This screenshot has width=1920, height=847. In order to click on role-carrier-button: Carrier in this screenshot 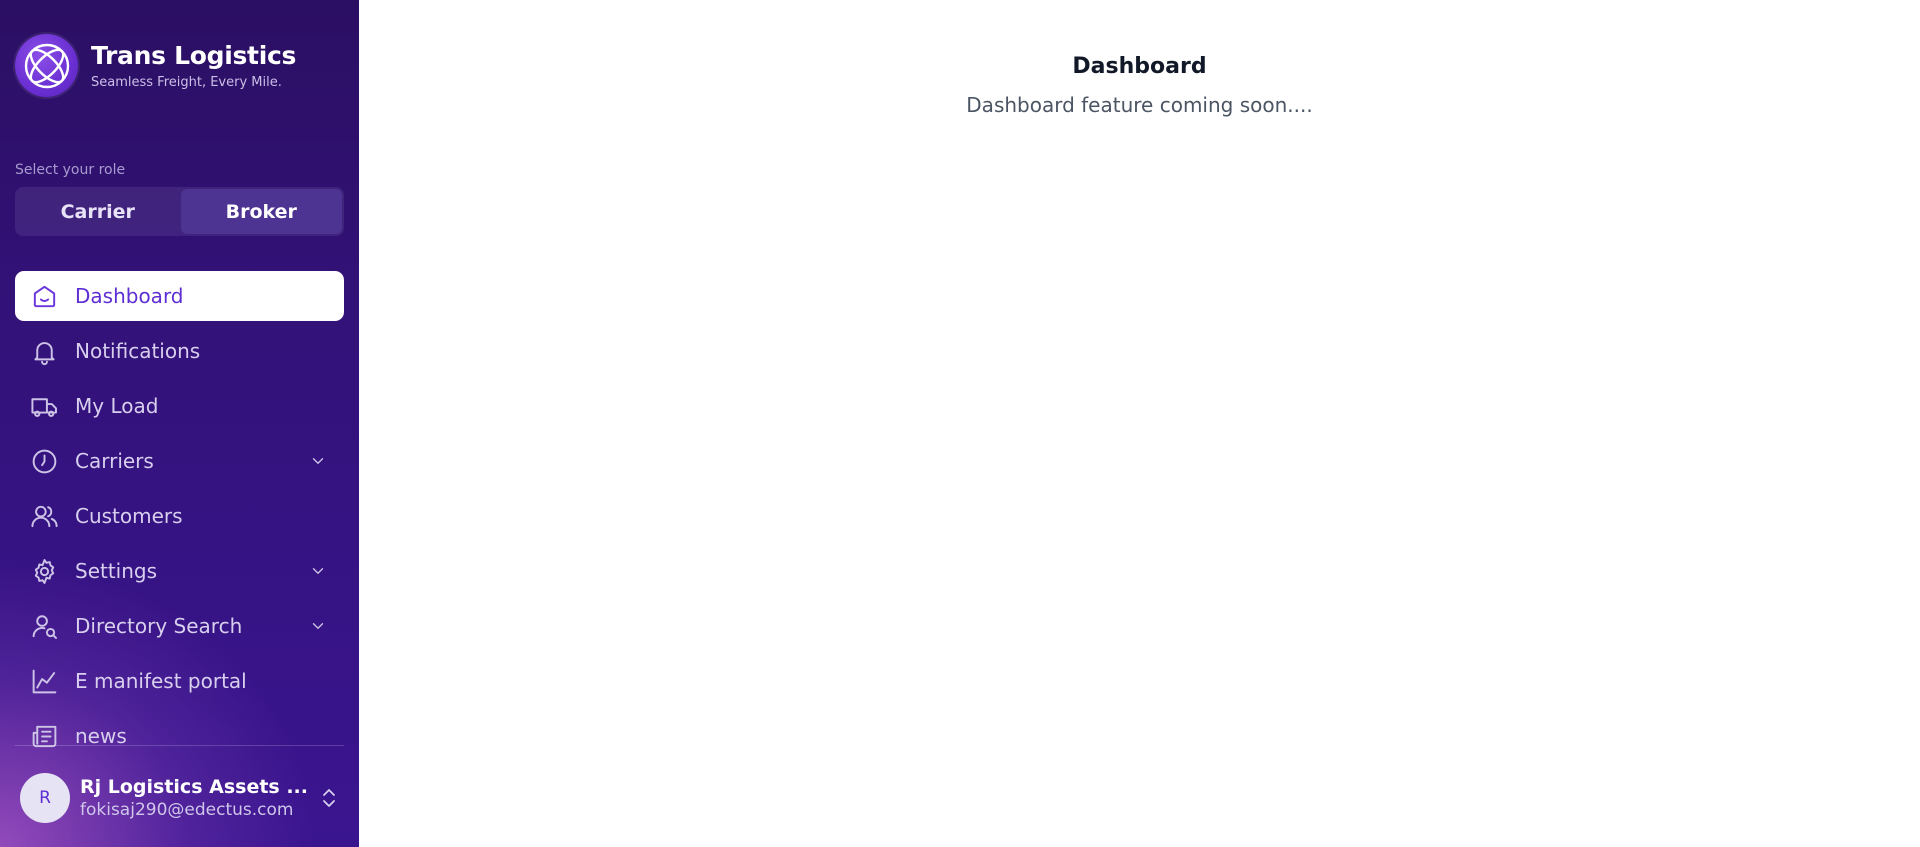, I will do `click(98, 211)`.